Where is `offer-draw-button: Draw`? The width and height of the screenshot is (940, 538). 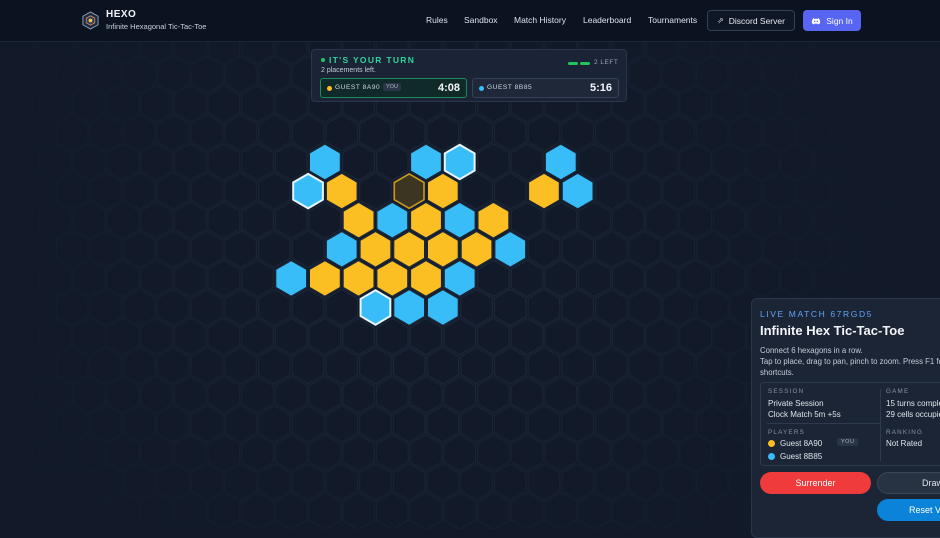 offer-draw-button: Draw is located at coordinates (908, 483).